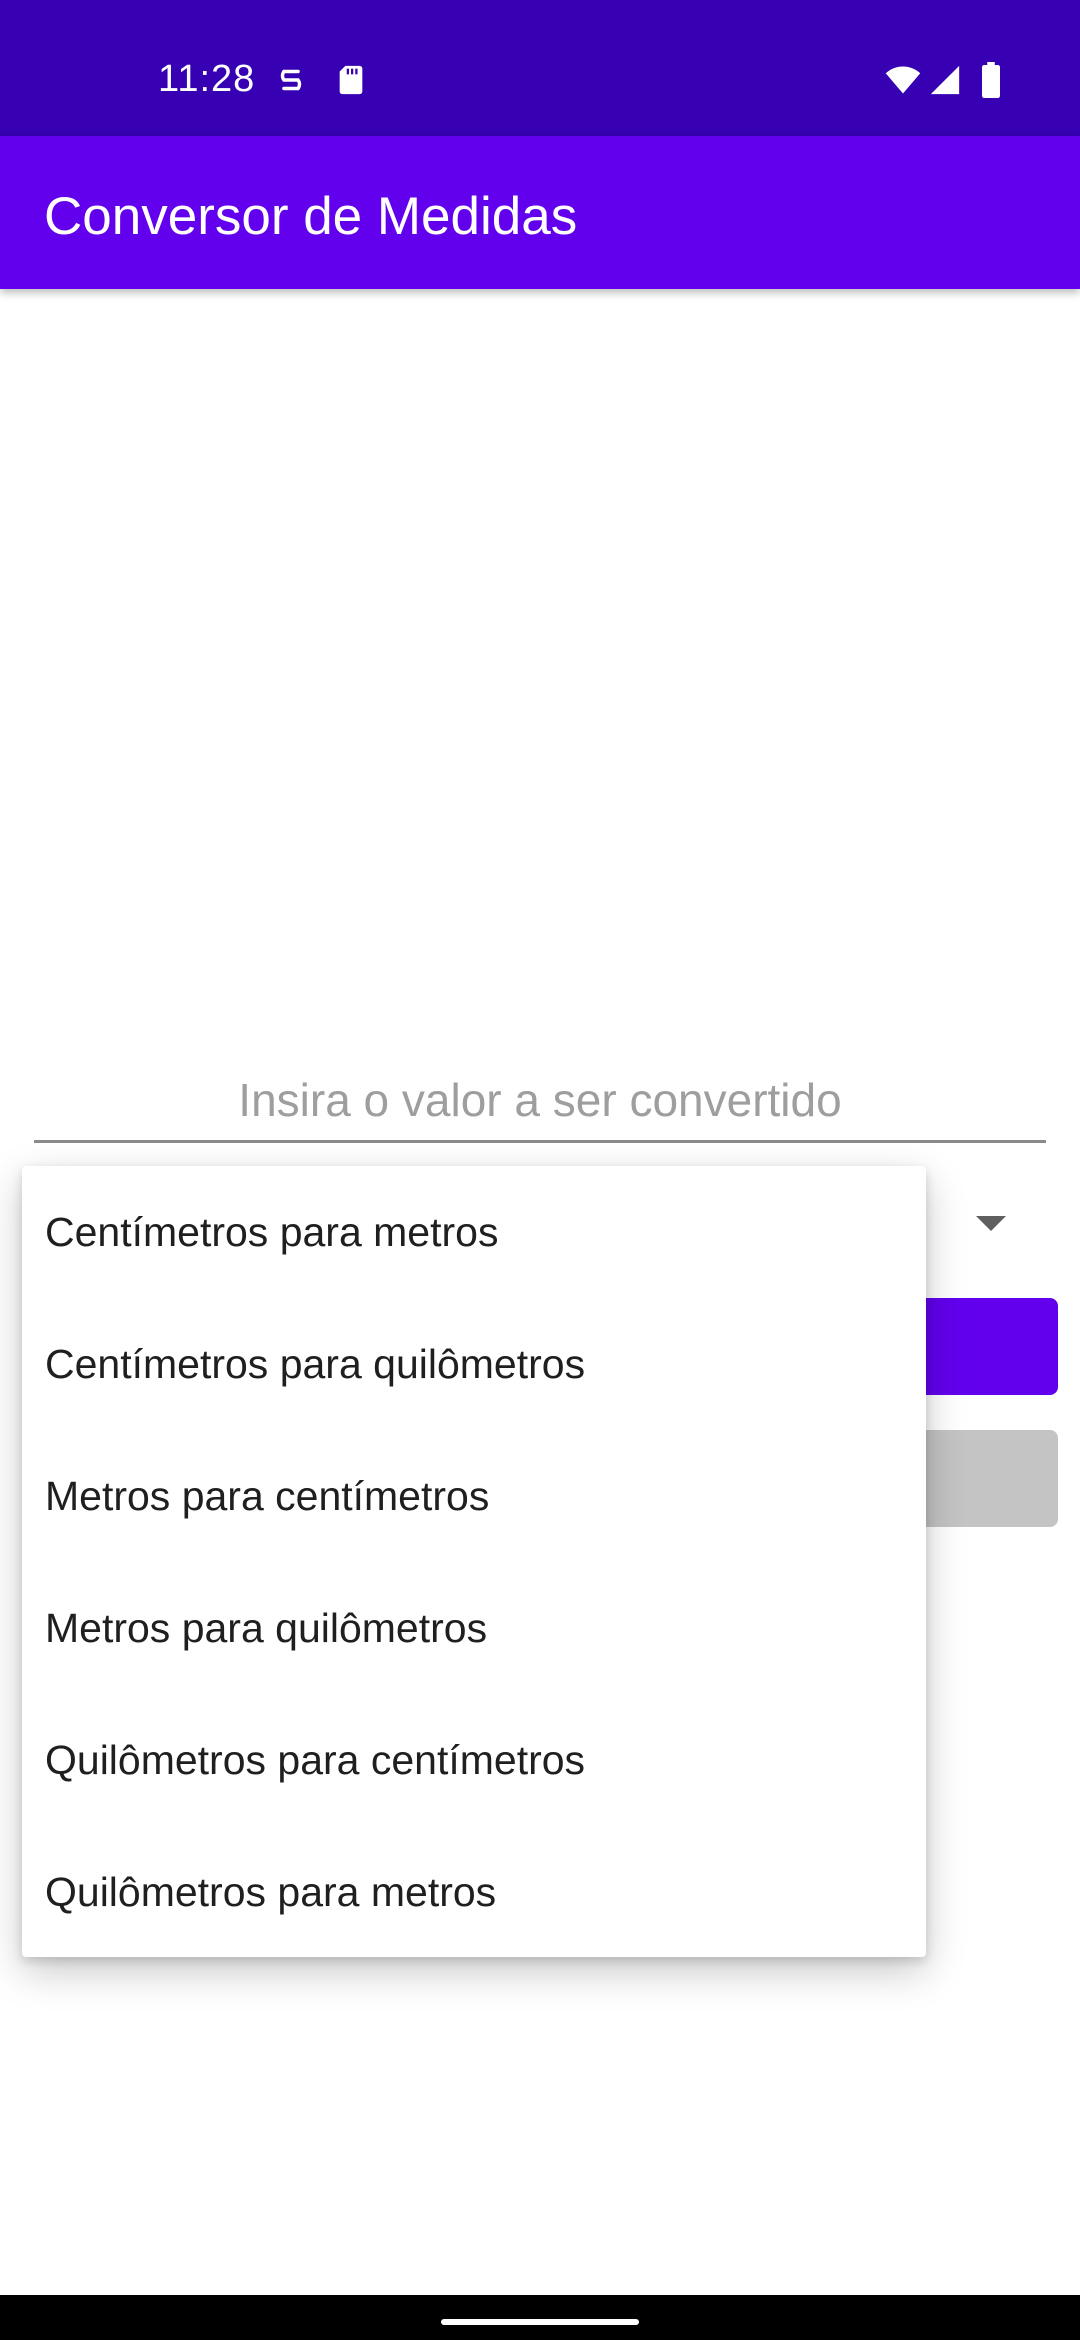 Image resolution: width=1080 pixels, height=2340 pixels. Describe the element at coordinates (351, 80) in the screenshot. I see `sd-card-icon` at that location.